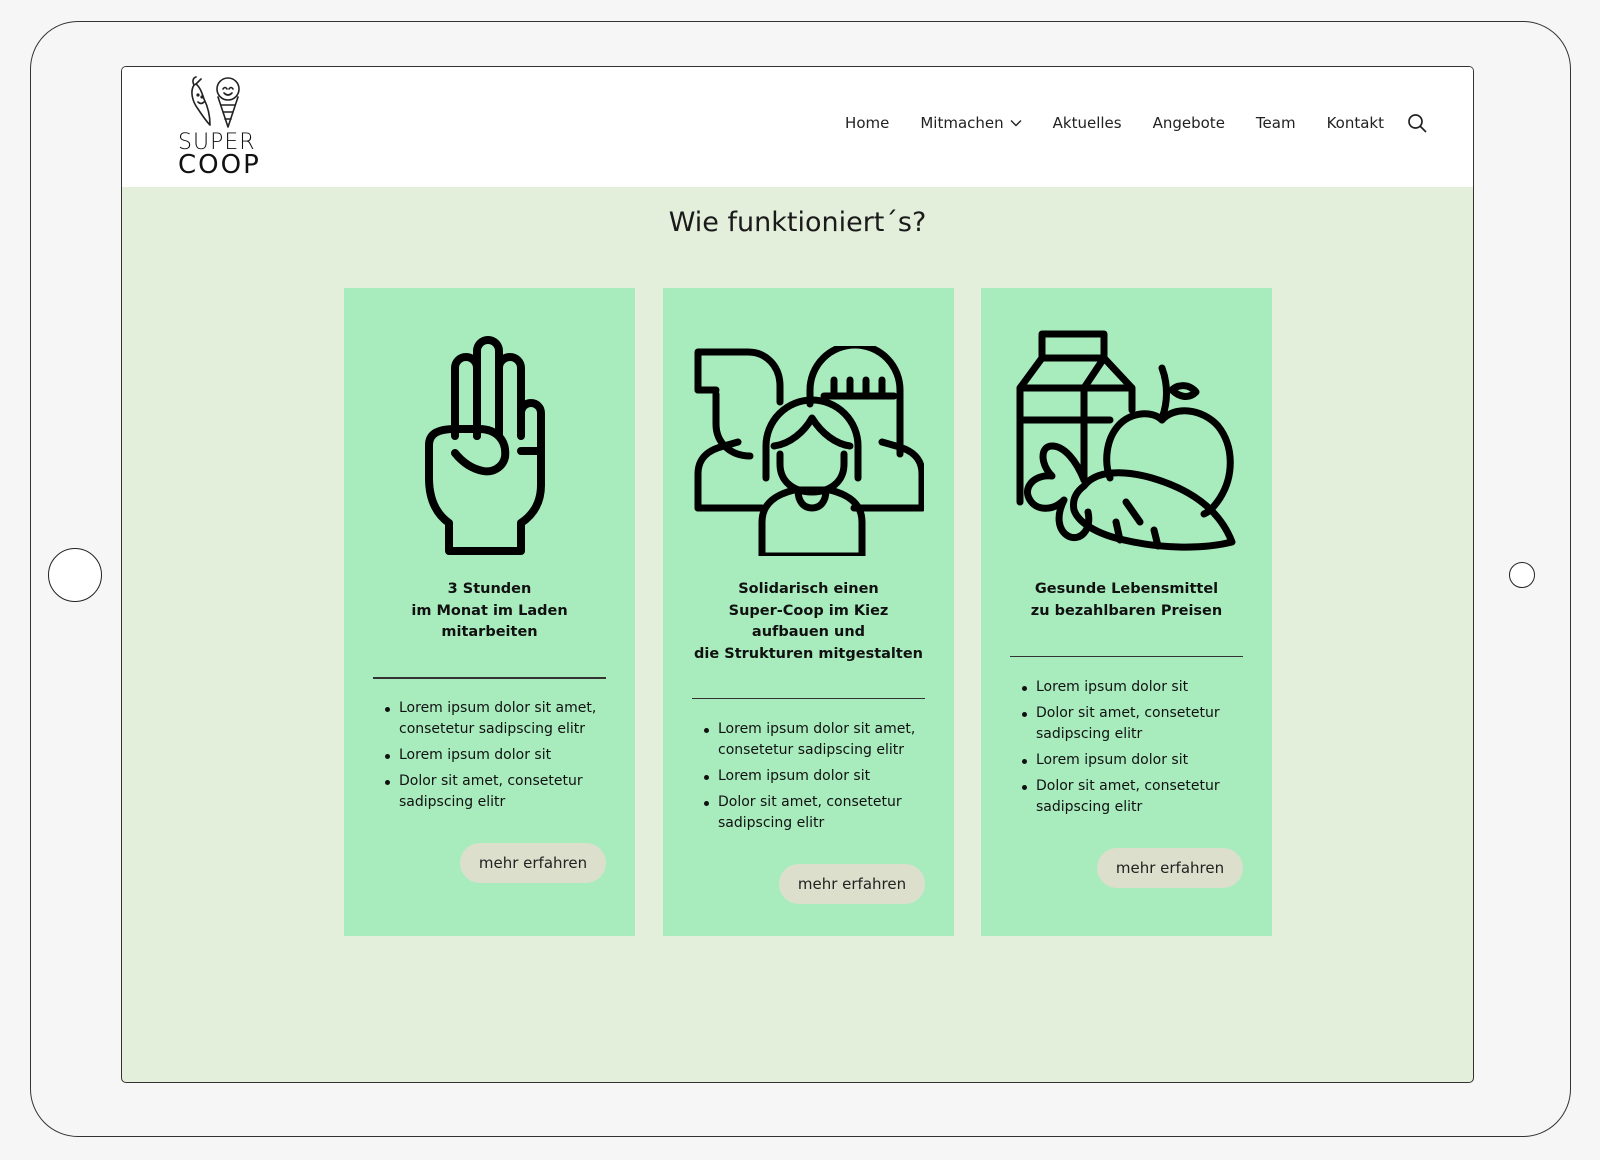 The width and height of the screenshot is (1600, 1160). I want to click on search-icon, so click(1417, 123).